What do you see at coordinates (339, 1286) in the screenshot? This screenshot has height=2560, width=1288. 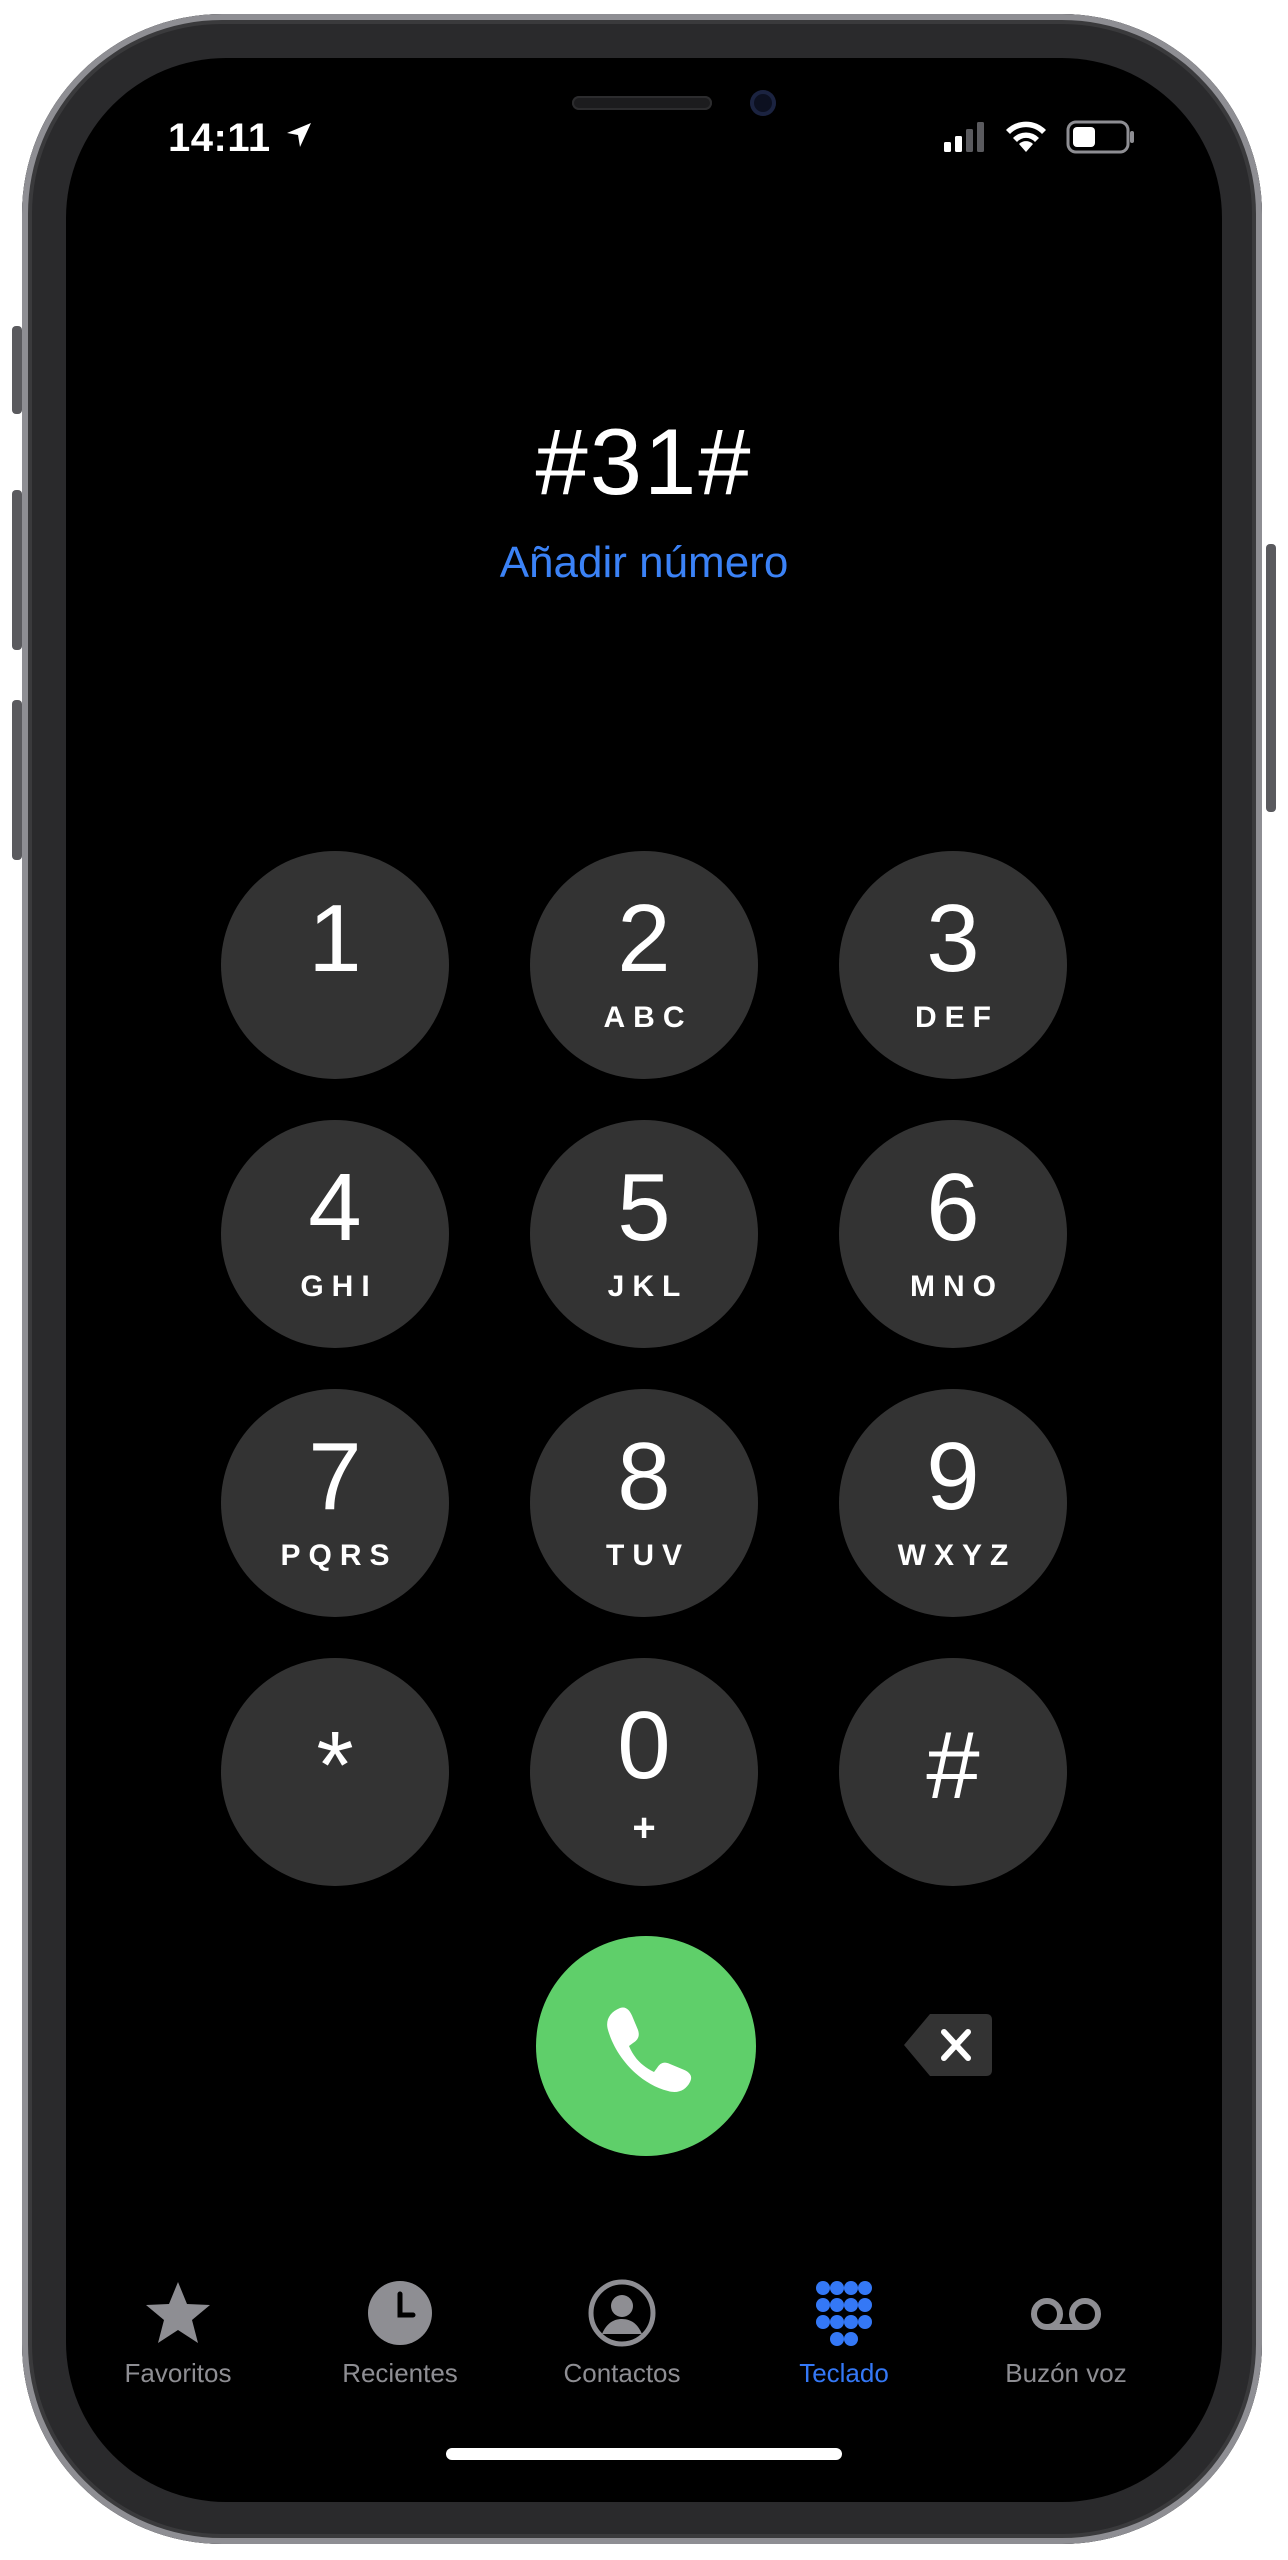 I see `key-letters: GHI` at bounding box center [339, 1286].